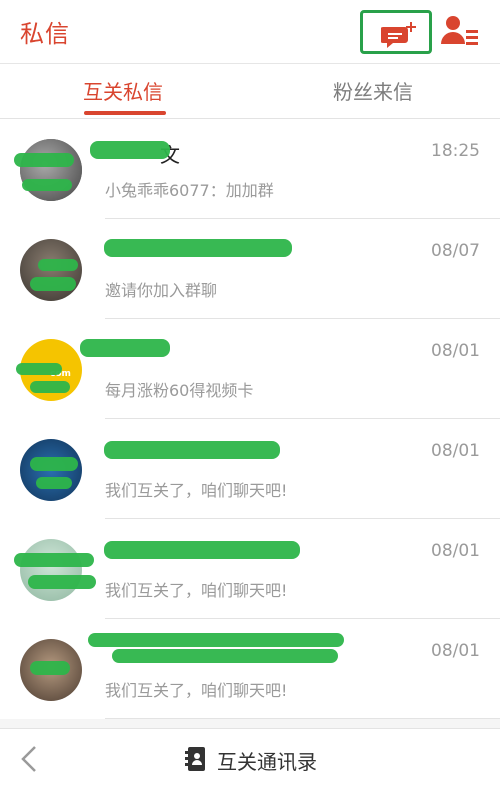 The width and height of the screenshot is (500, 788). Describe the element at coordinates (398, 35) in the screenshot. I see `add-chat-icon` at that location.